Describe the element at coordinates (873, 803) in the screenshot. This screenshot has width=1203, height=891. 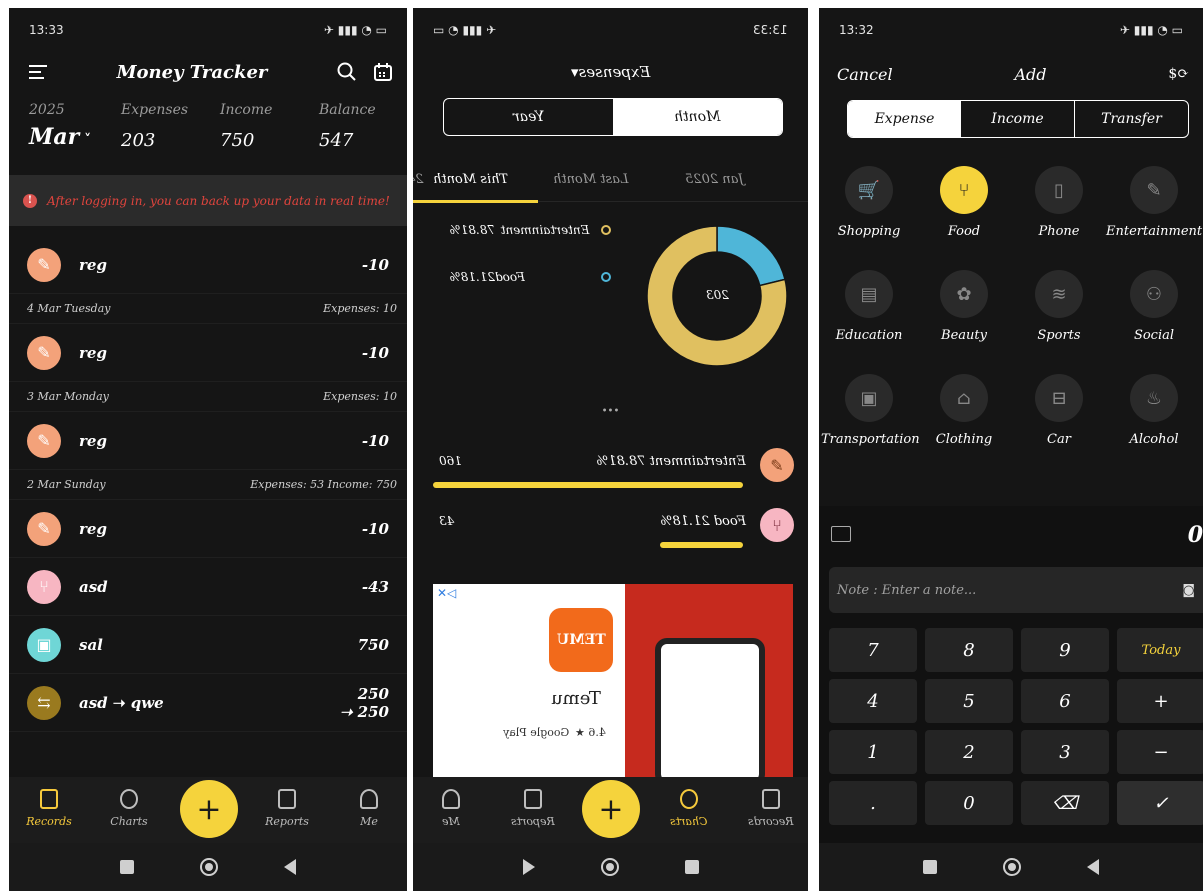
I see `decimal-key: .` at that location.